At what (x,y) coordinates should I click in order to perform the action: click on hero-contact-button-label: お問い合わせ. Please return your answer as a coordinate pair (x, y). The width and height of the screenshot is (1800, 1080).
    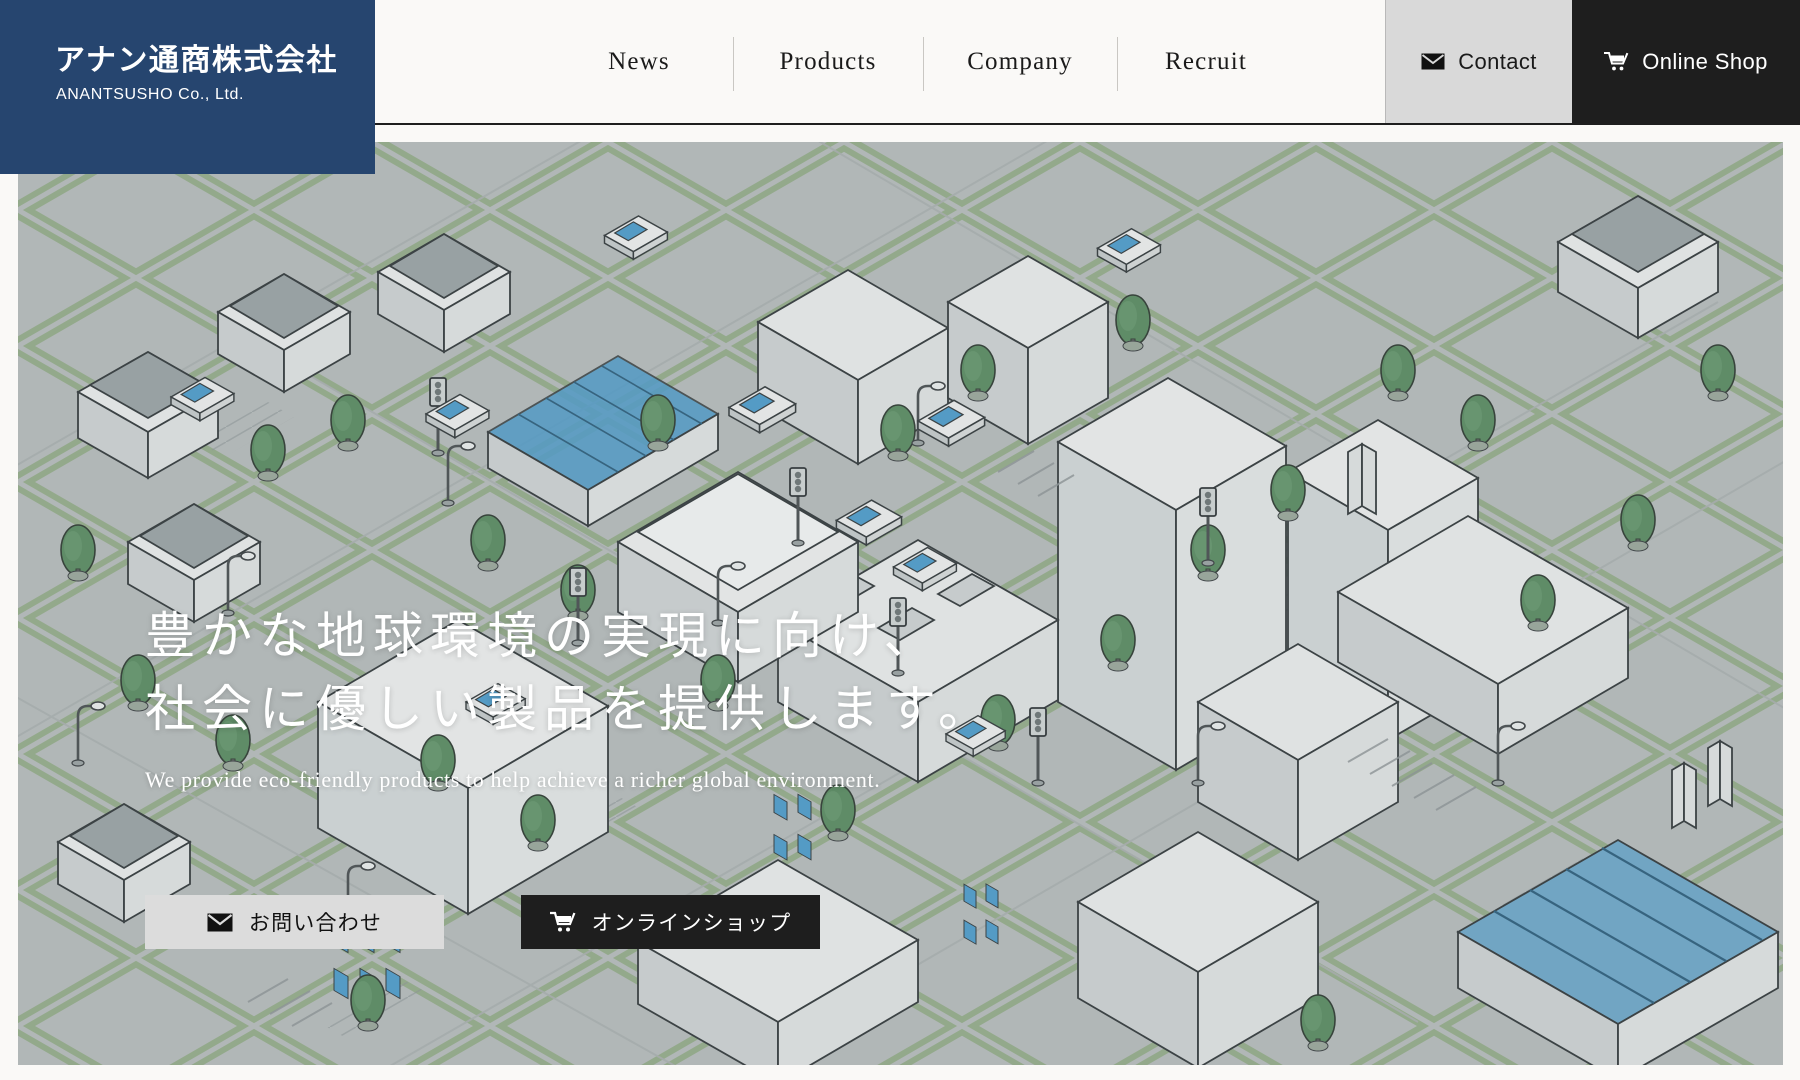
    Looking at the image, I should click on (315, 923).